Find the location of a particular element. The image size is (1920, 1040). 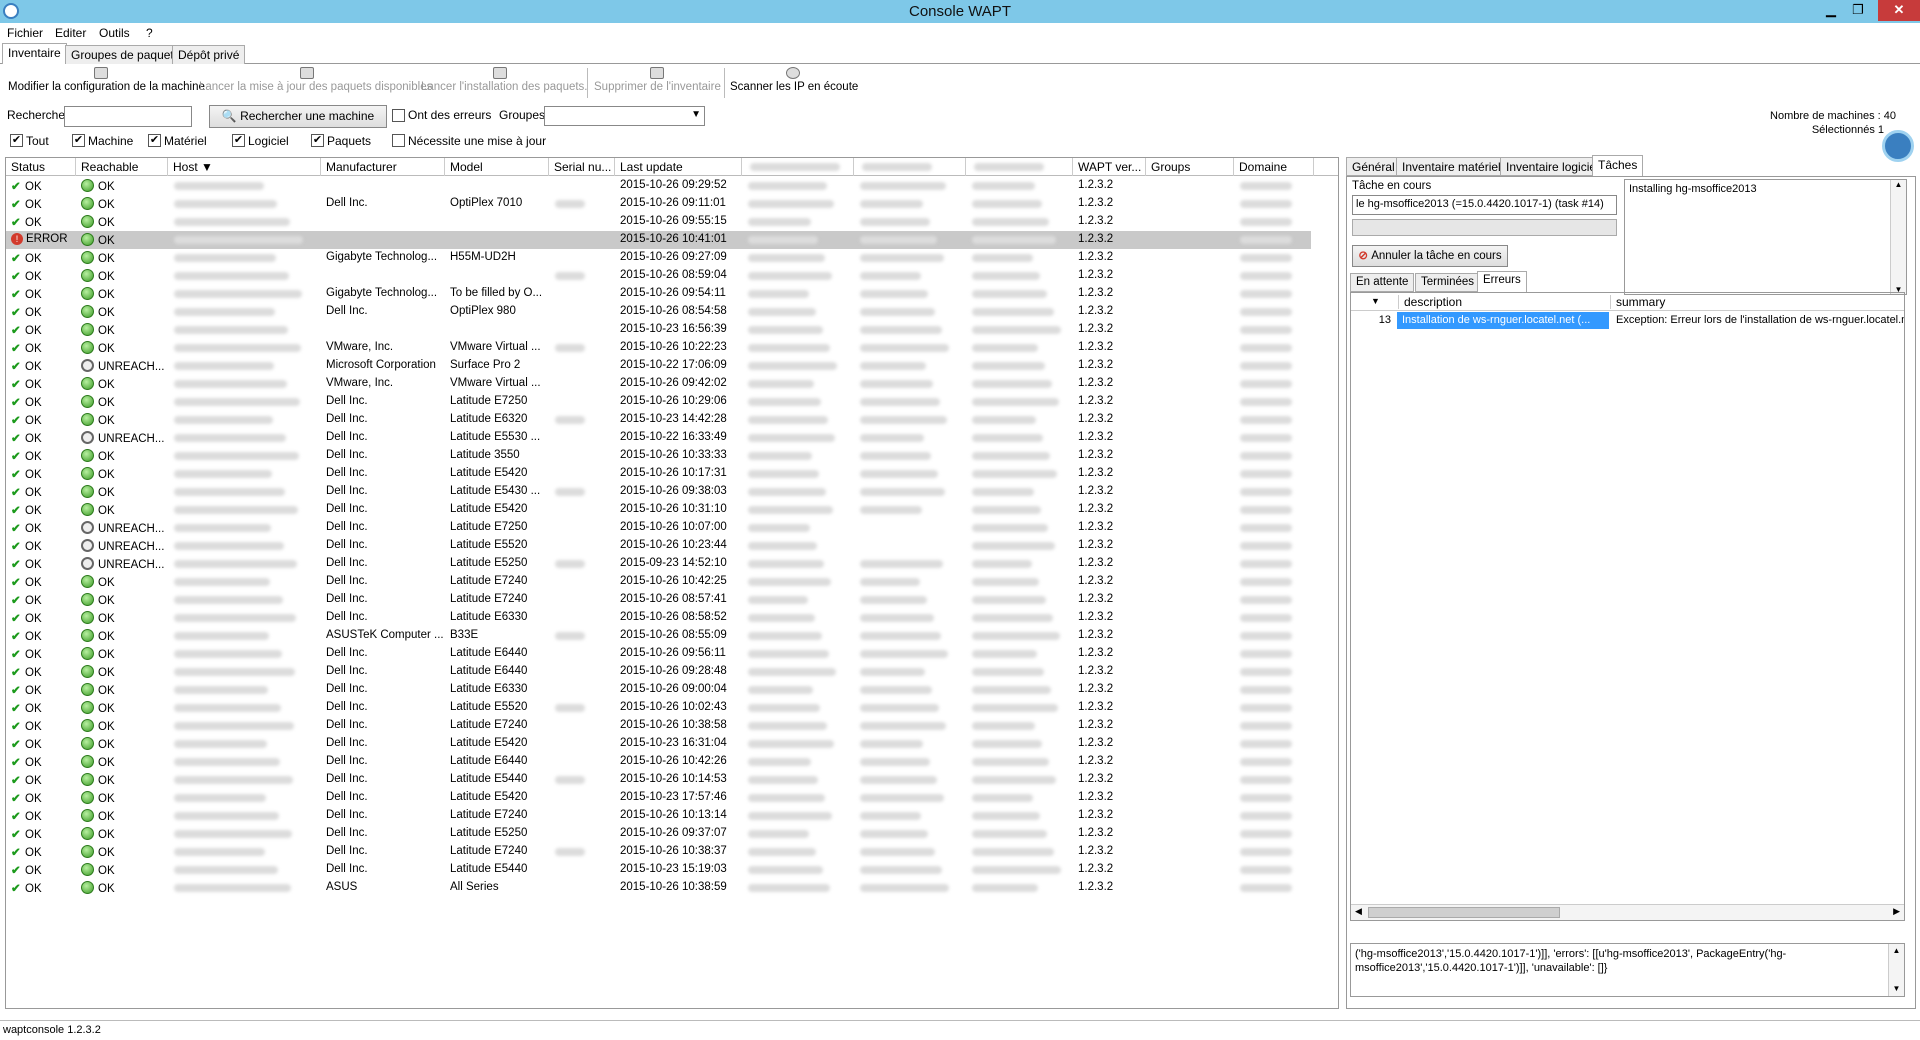

menu-help: ? is located at coordinates (149, 33).